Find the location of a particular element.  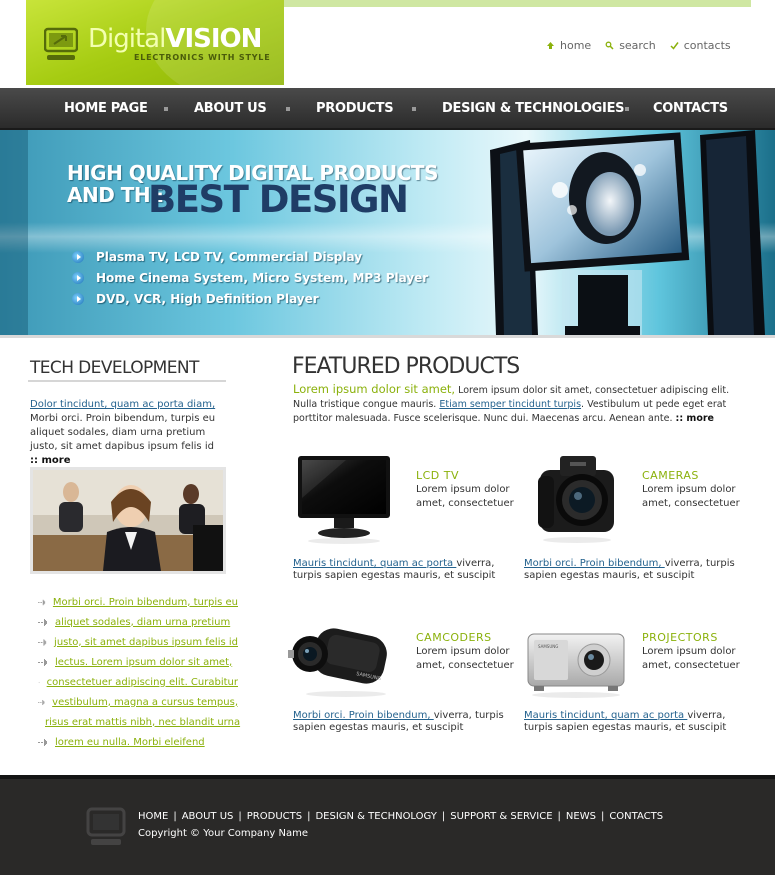

sidebar-more-link: more is located at coordinates (50, 460).